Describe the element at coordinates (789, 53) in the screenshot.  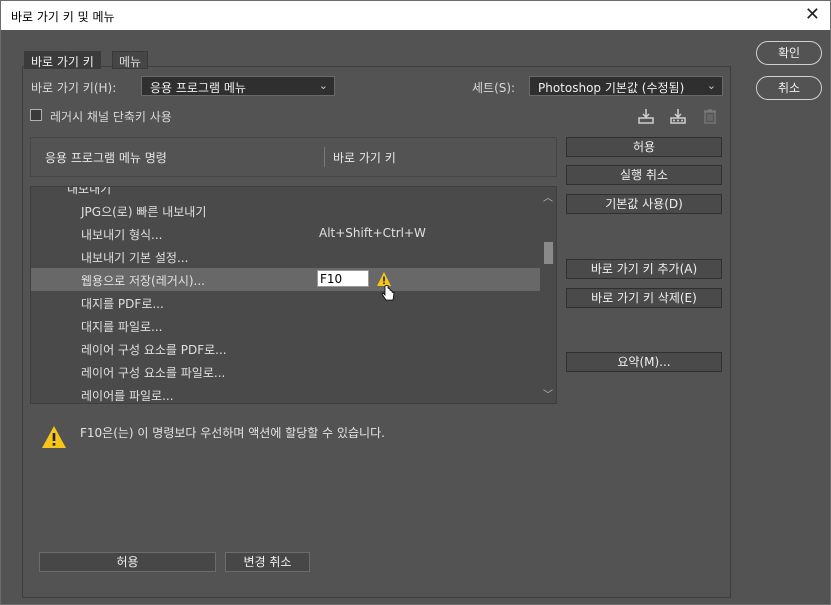
I see `ok-button: 확인` at that location.